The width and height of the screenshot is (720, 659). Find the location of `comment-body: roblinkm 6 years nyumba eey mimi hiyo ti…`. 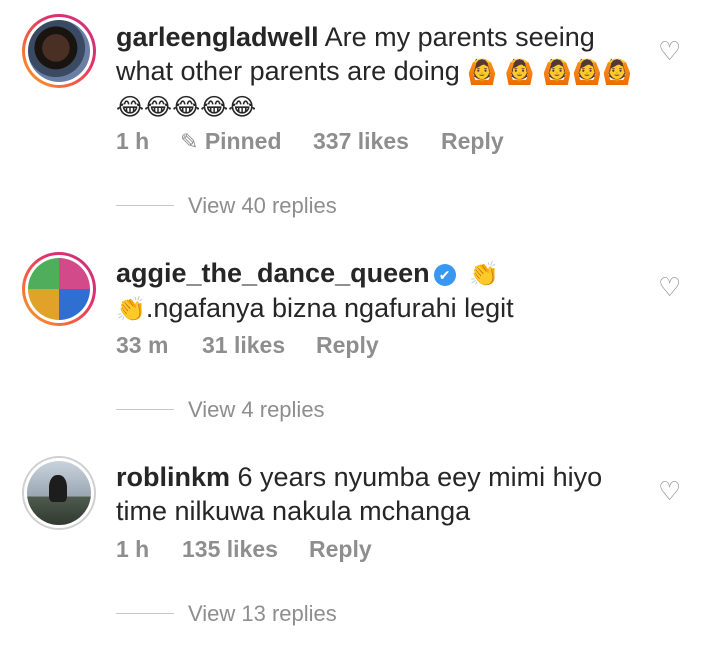

comment-body: roblinkm 6 years nyumba eey mimi hiyo ti… is located at coordinates (380, 494).